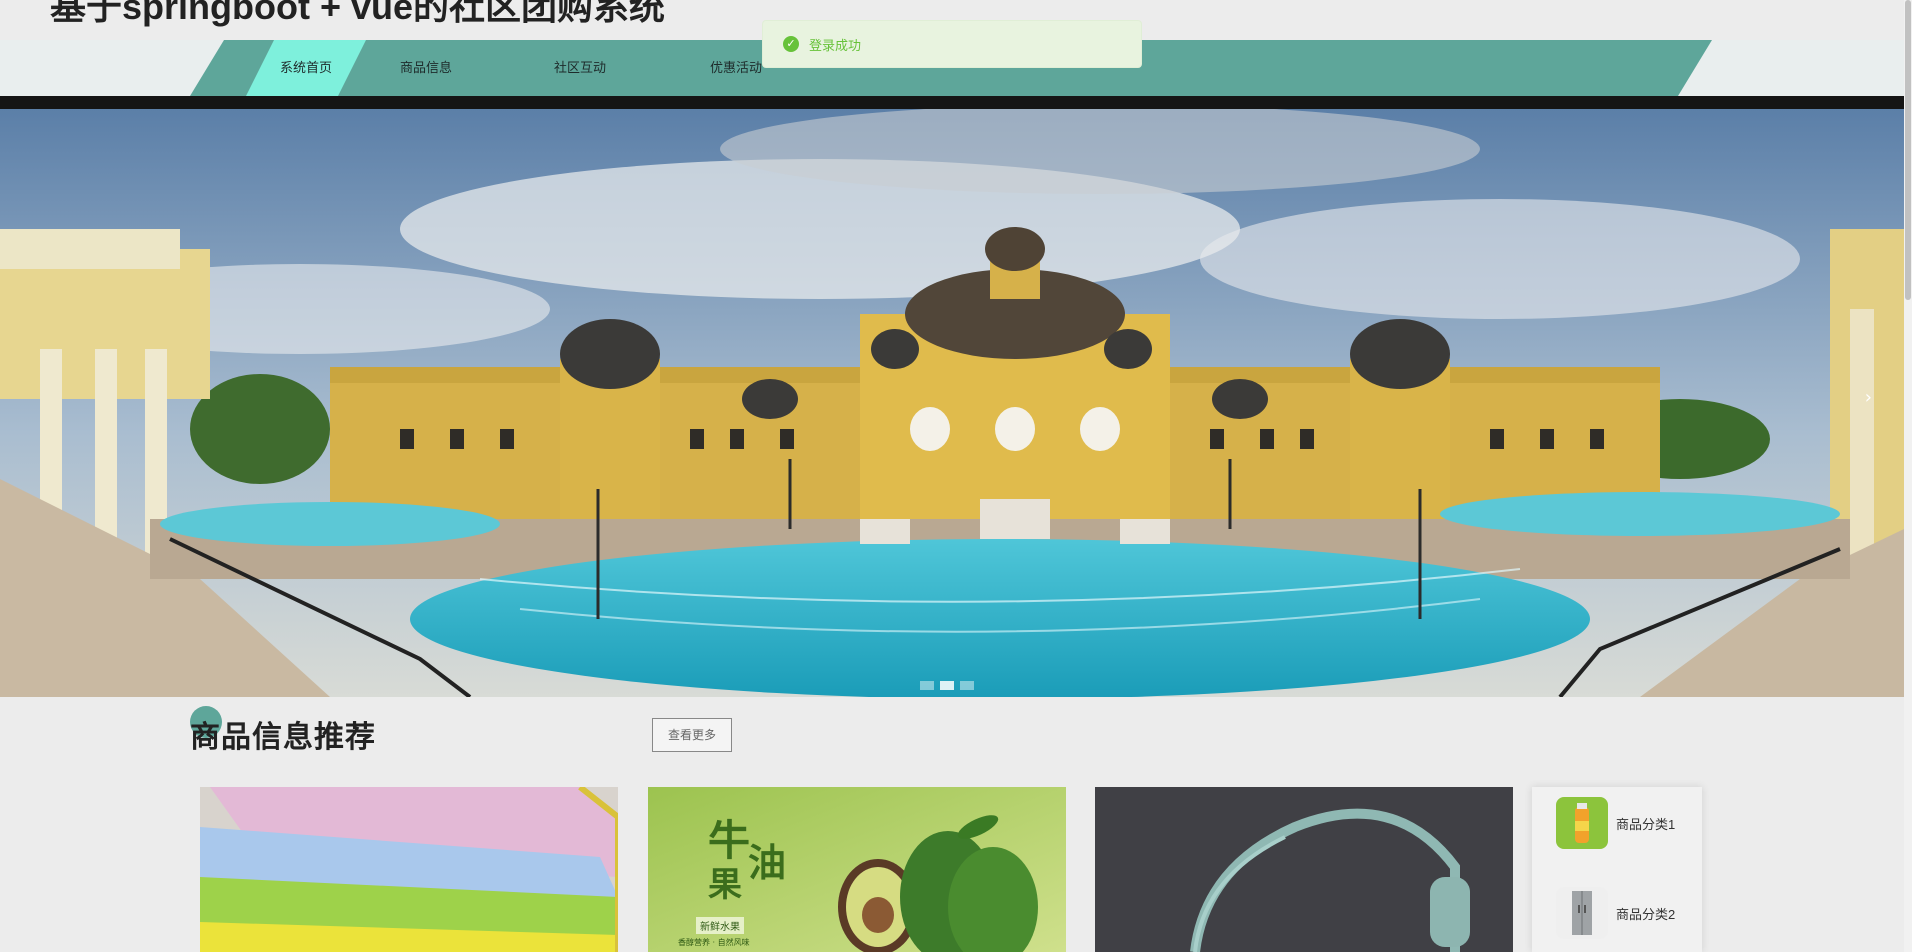  I want to click on refrigerator-icon, so click(1582, 913).